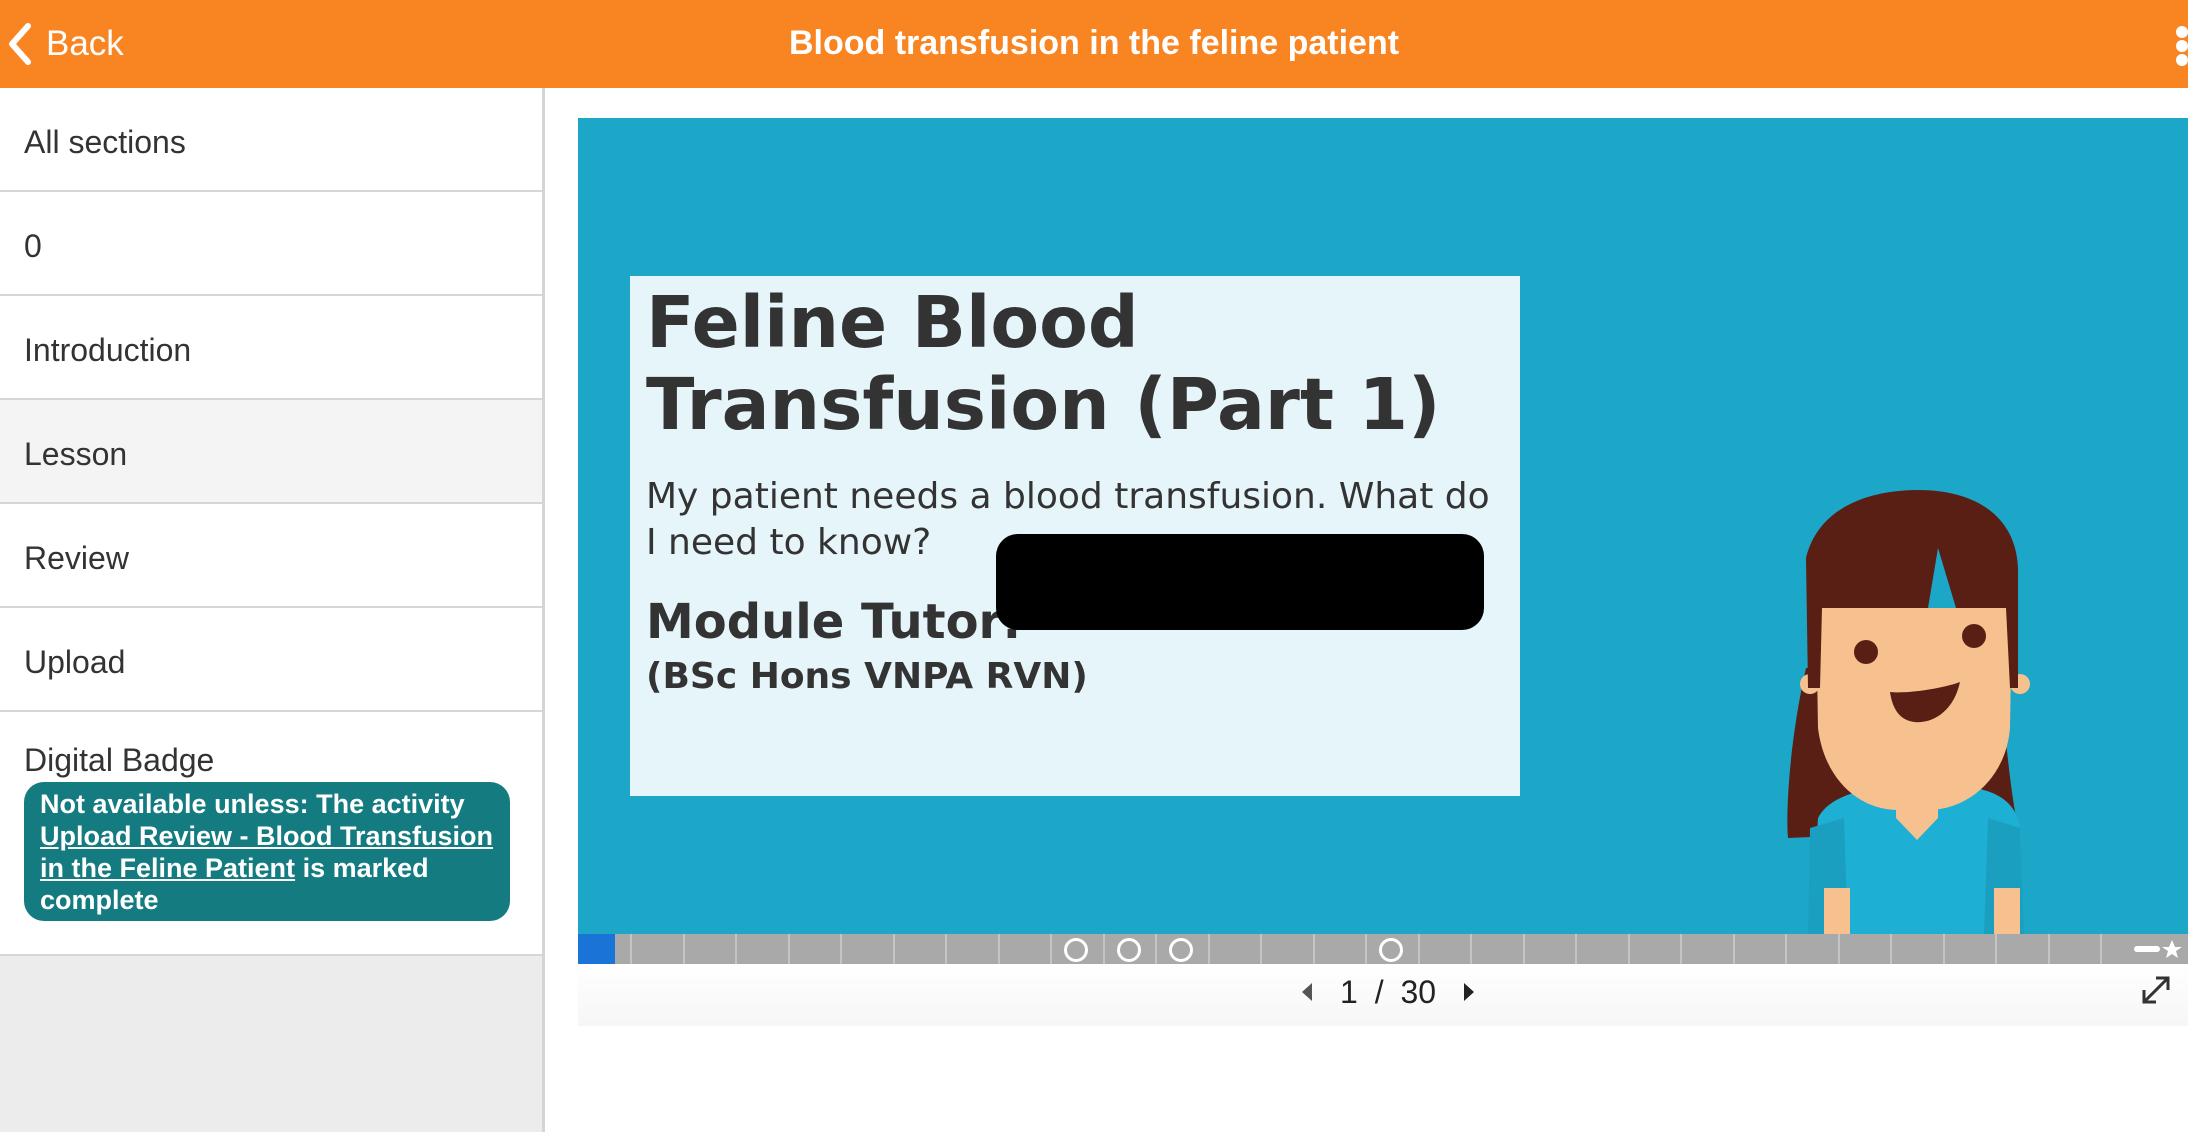 This screenshot has height=1132, width=2188. Describe the element at coordinates (271, 660) in the screenshot. I see `section-upload: Upload` at that location.